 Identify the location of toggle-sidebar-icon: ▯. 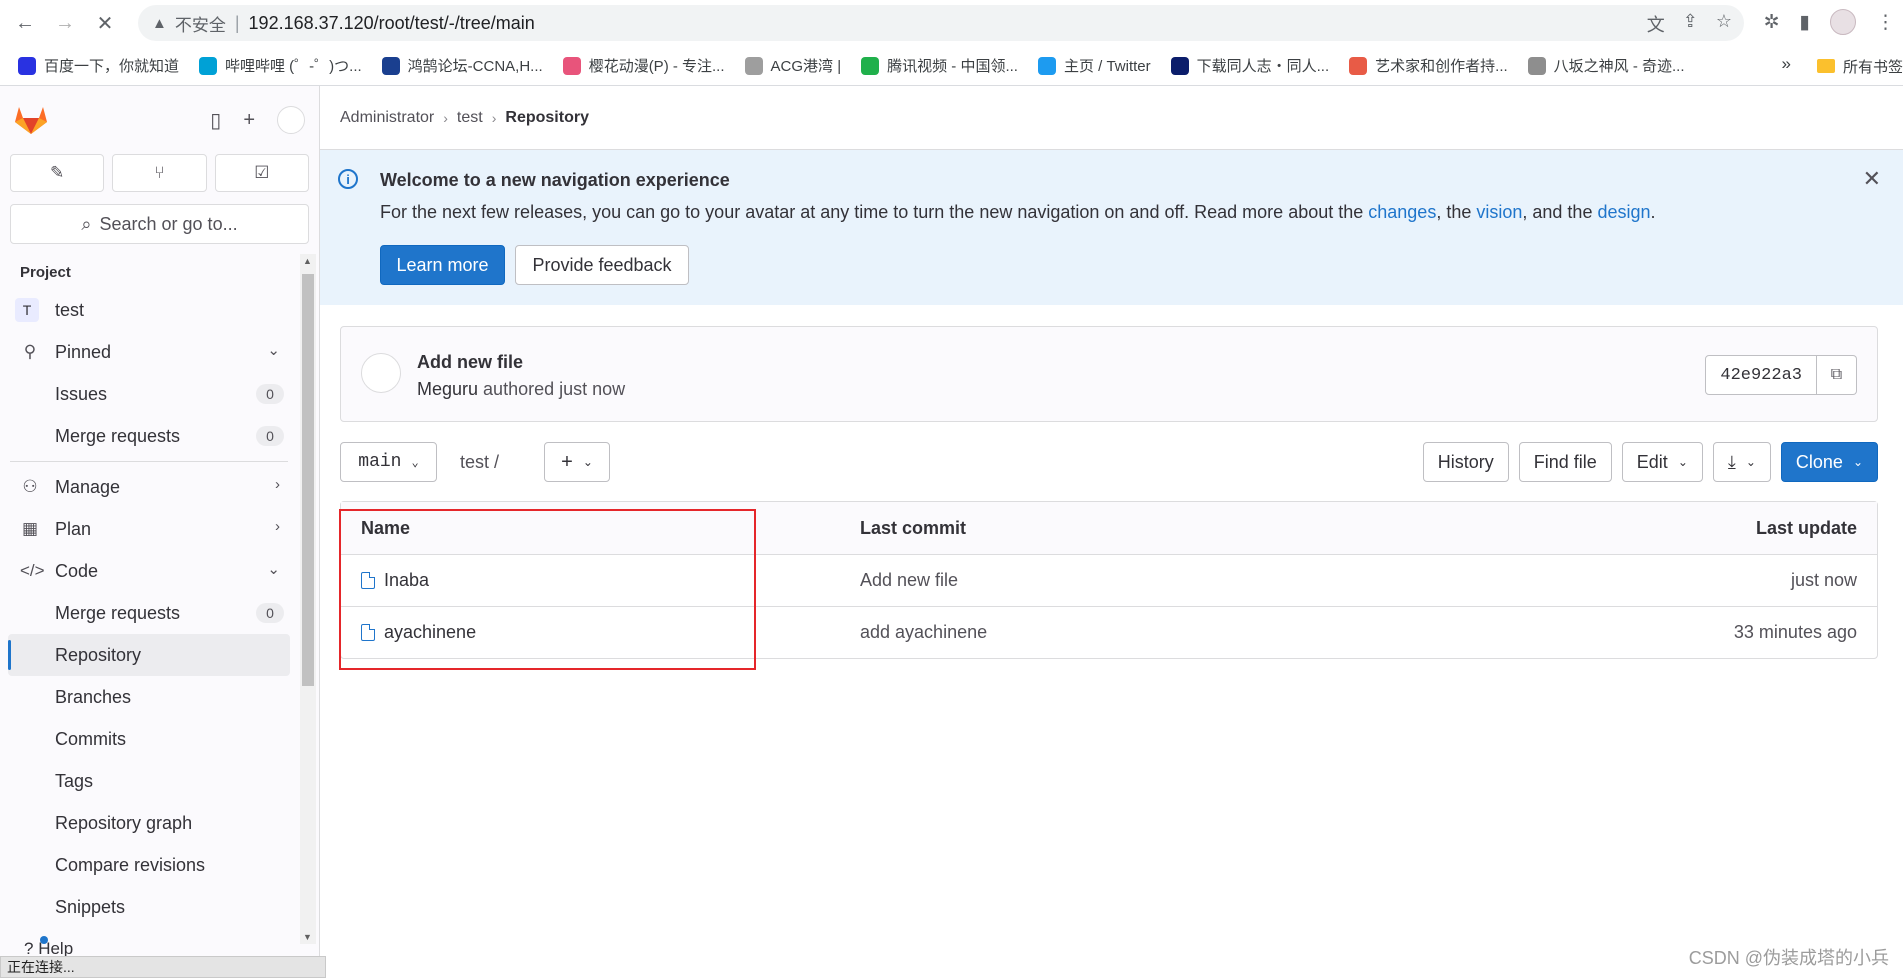
(215, 120).